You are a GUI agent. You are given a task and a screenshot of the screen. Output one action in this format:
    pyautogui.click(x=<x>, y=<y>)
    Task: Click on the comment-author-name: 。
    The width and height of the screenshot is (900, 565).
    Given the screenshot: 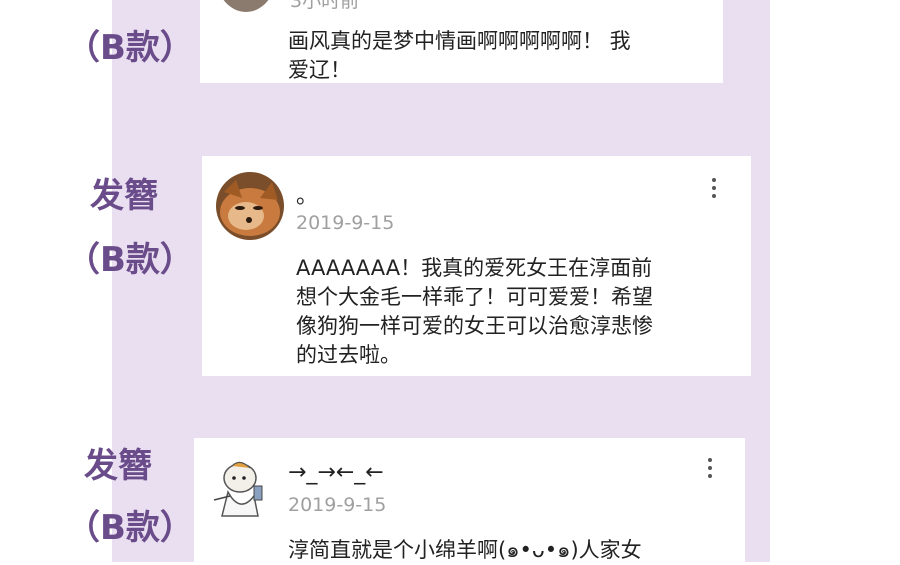 What is the action you would take?
    pyautogui.click(x=307, y=194)
    